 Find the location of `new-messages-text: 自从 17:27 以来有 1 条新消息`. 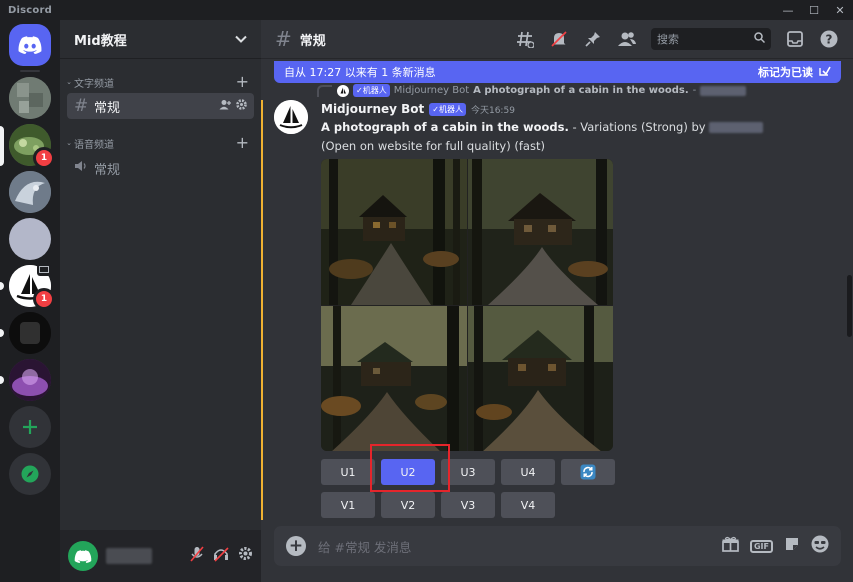

new-messages-text: 自从 17:27 以来有 1 条新消息 is located at coordinates (360, 72).